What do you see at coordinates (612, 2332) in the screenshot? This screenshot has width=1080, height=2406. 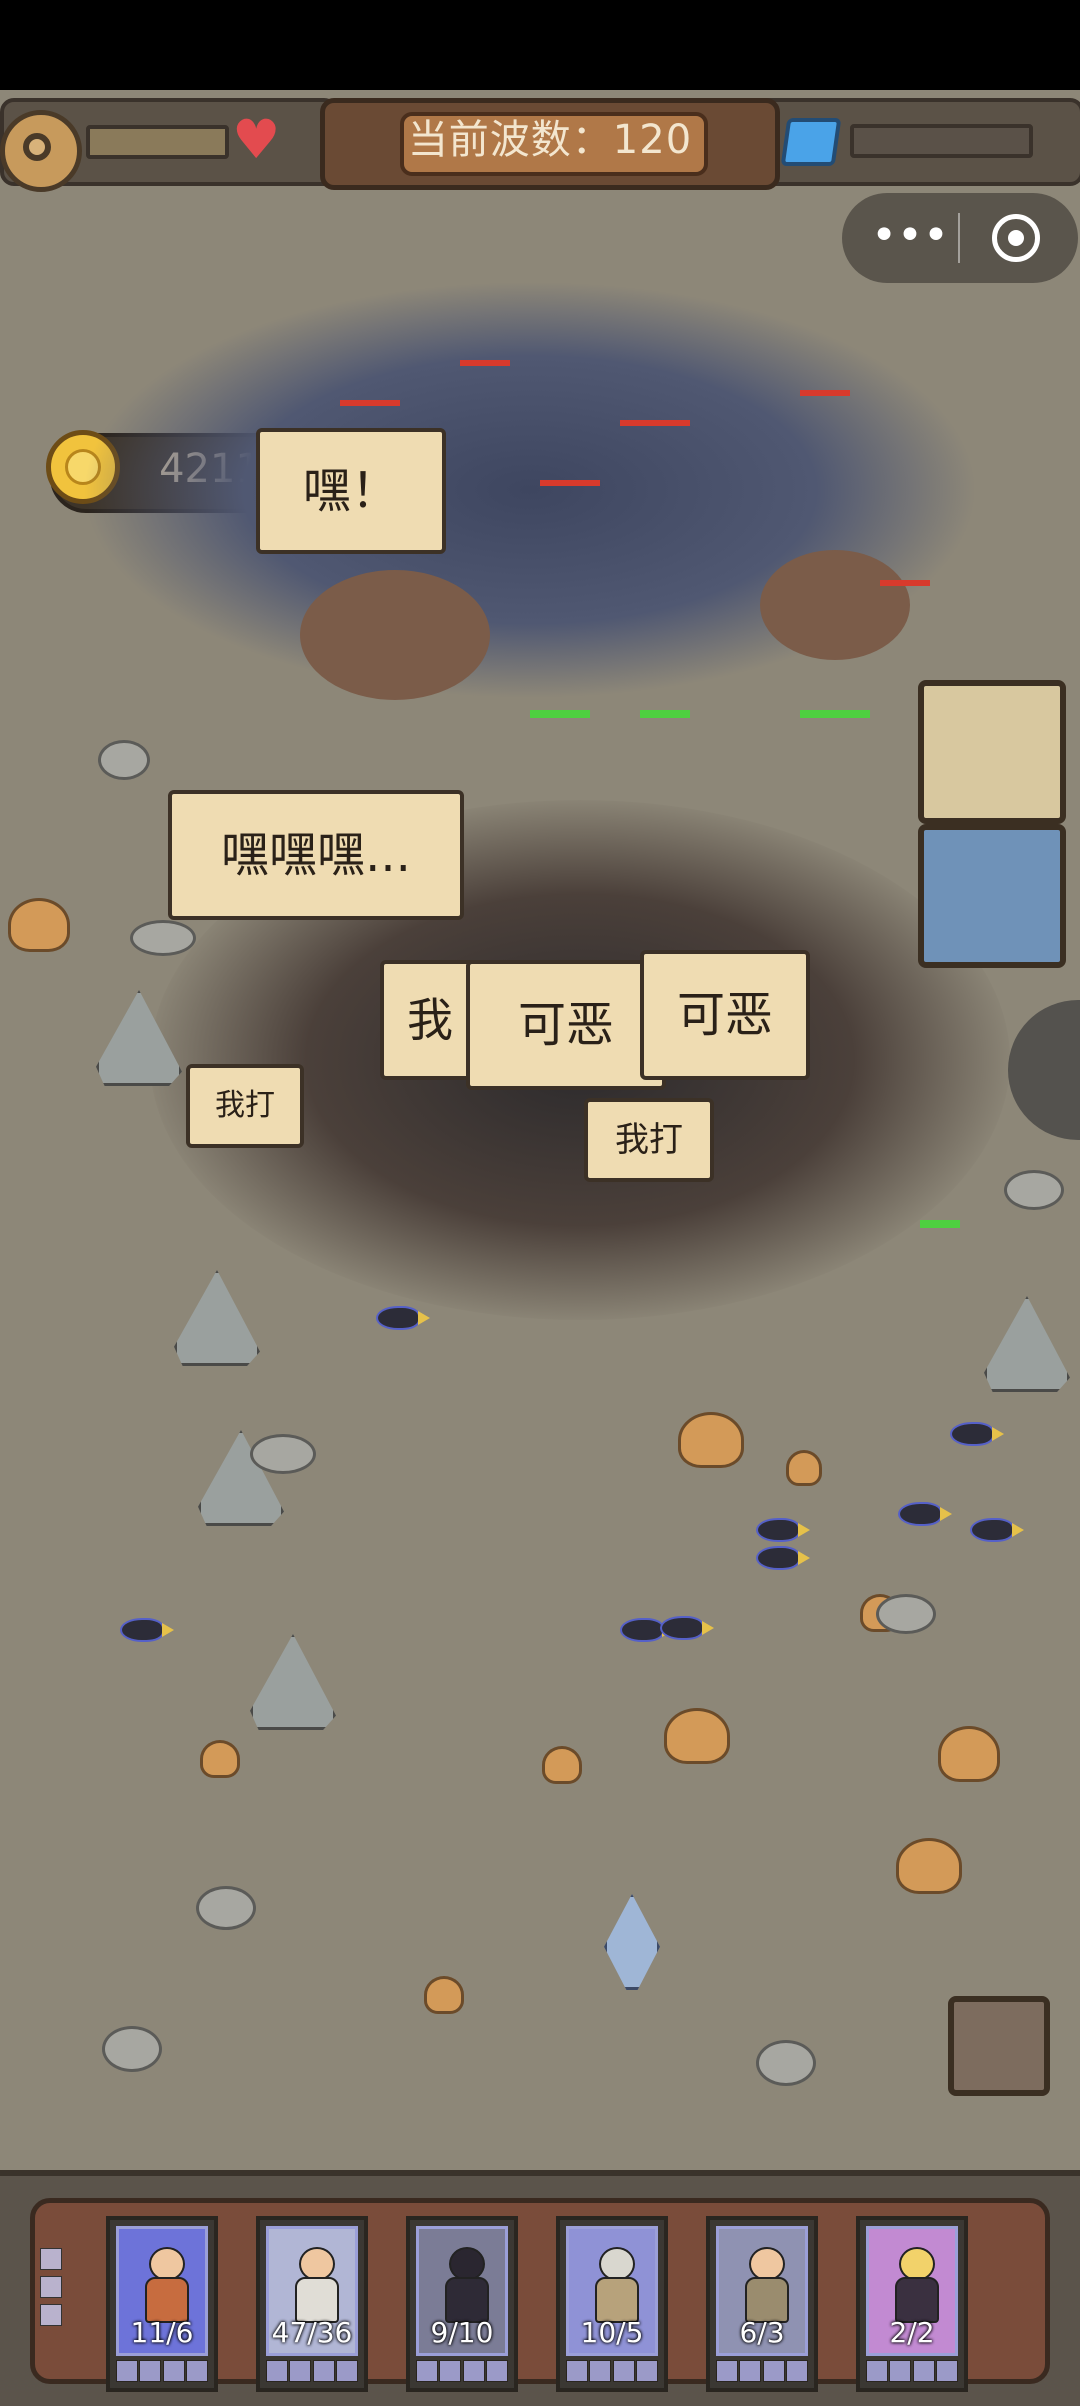 I see `unit-count: 10/5` at bounding box center [612, 2332].